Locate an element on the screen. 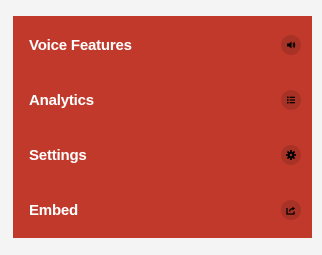 This screenshot has width=322, height=255. menu-item-analytics: Analytics is located at coordinates (162, 100).